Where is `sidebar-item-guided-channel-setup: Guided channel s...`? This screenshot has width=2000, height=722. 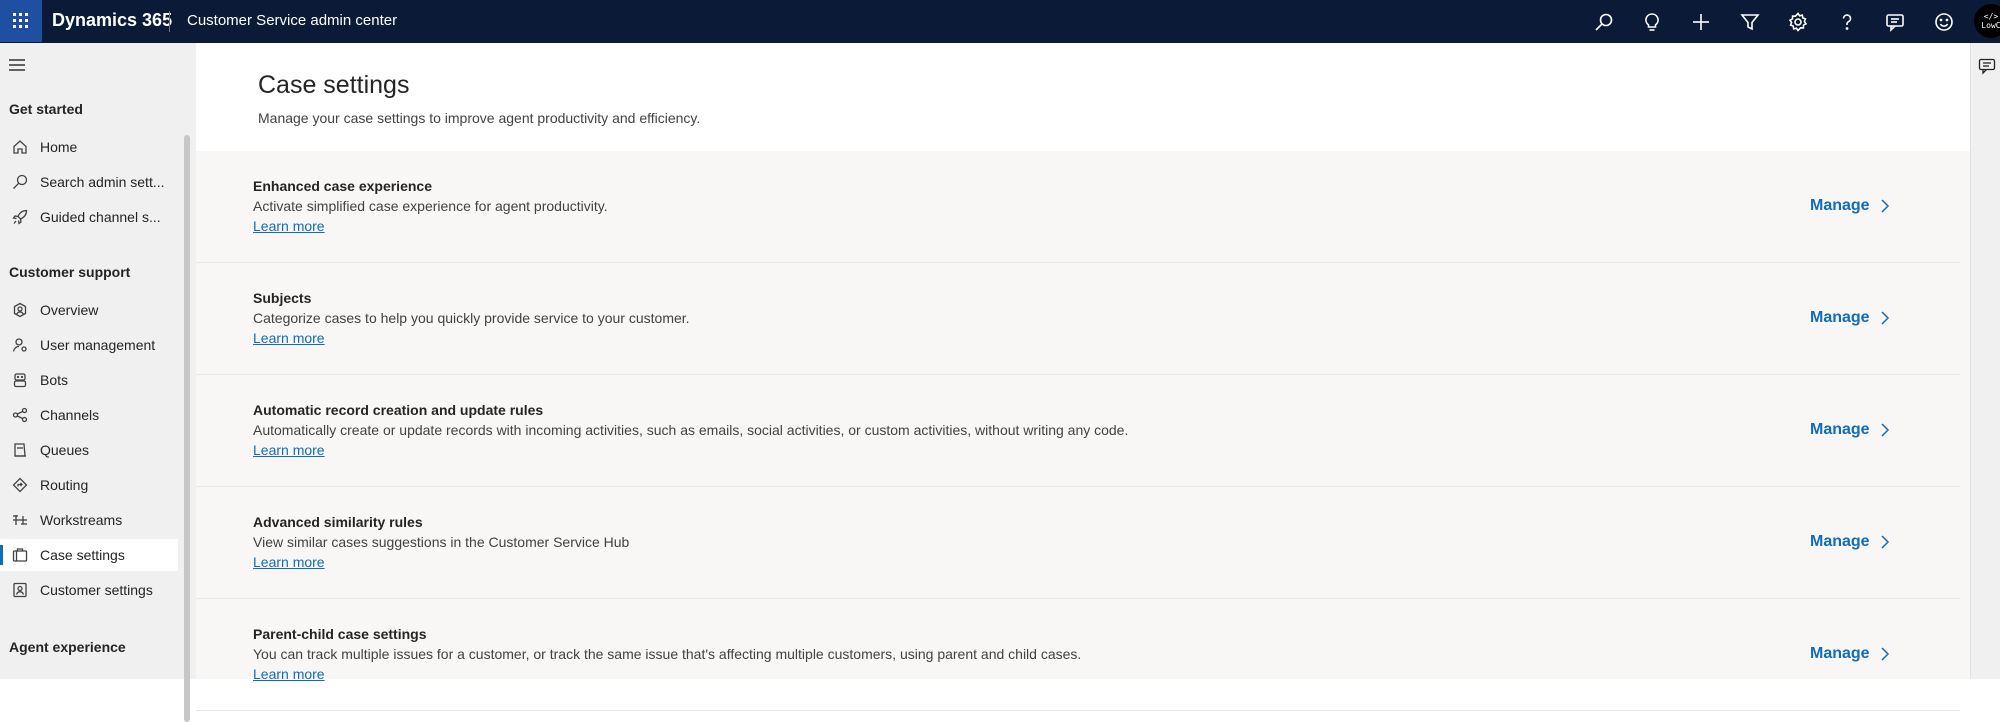
sidebar-item-guided-channel-setup: Guided channel s... is located at coordinates (89, 217).